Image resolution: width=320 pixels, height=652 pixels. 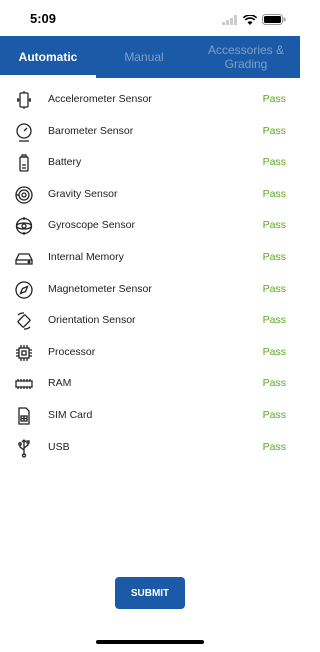 What do you see at coordinates (92, 320) in the screenshot?
I see `test-name: Orientation Sensor` at bounding box center [92, 320].